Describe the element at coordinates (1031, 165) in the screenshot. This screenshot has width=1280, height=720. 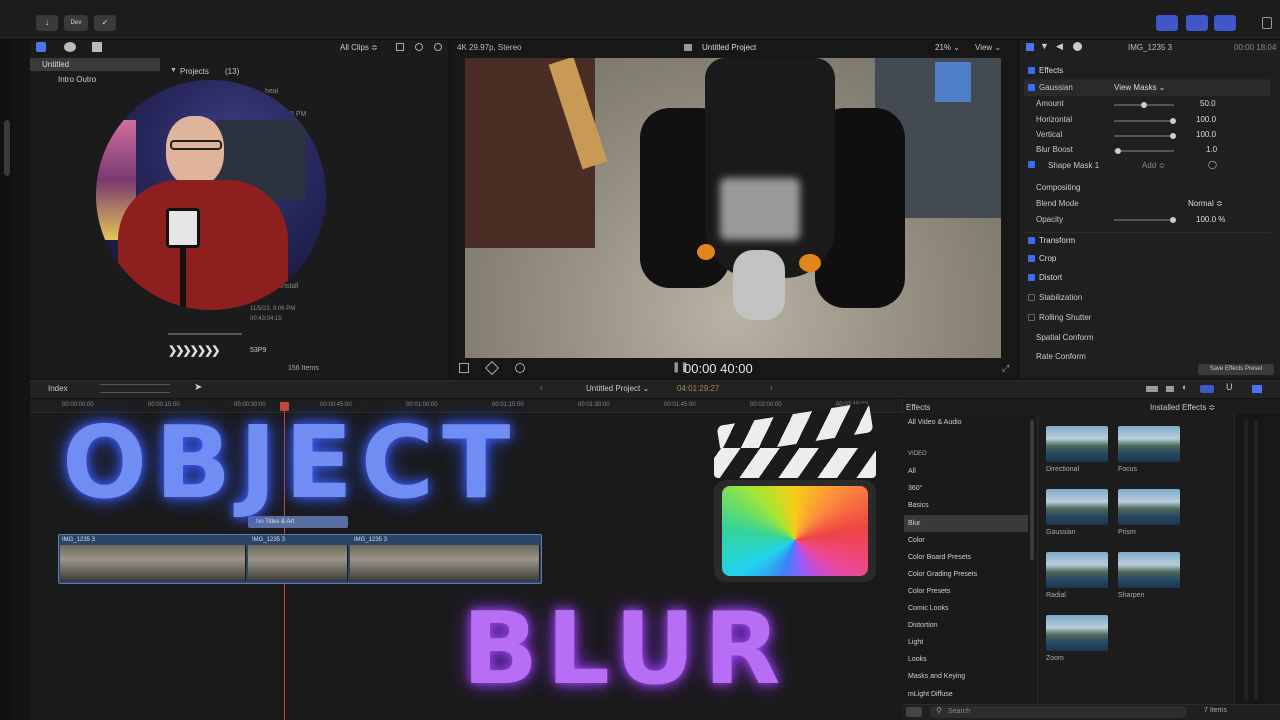
I see `shape-mask-checkbox` at that location.